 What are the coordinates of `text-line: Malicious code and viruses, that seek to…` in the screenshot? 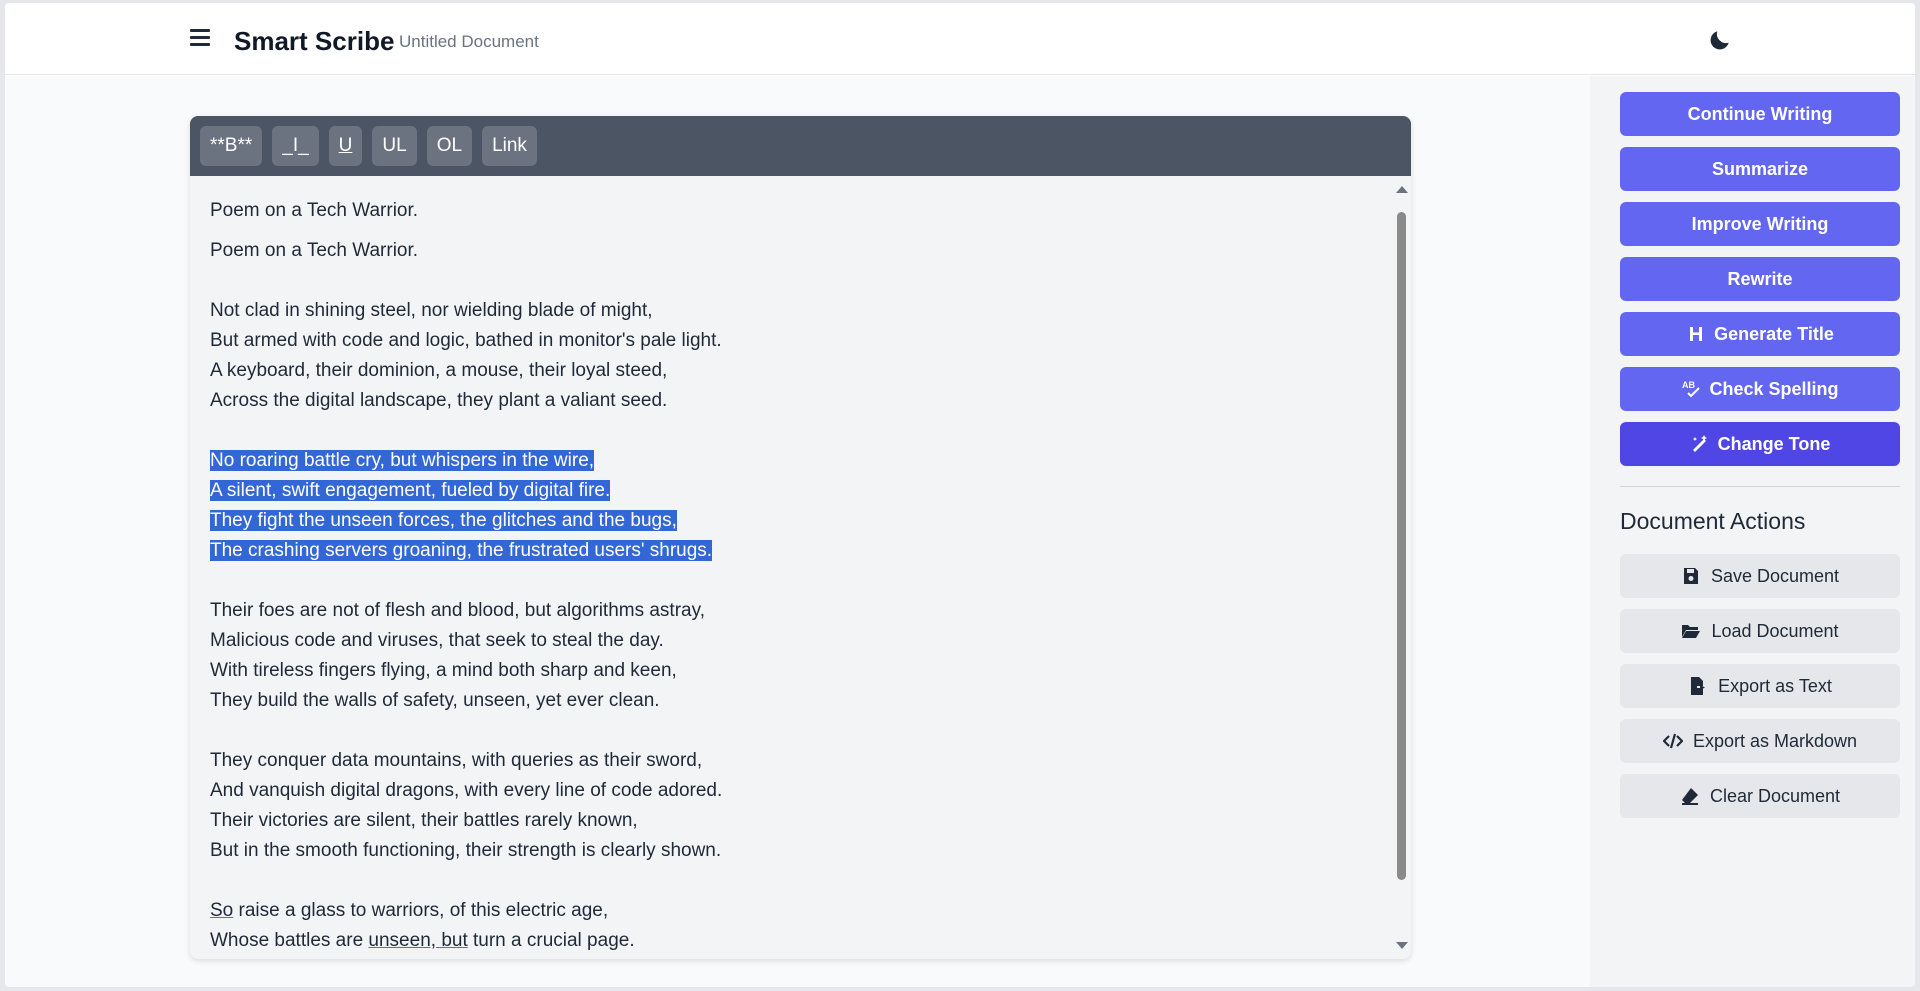 It's located at (437, 640).